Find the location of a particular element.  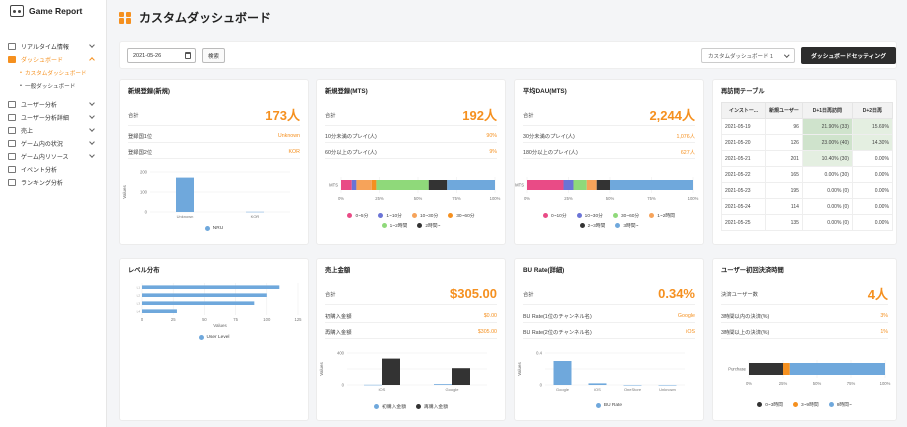

x-tick-label: 75 is located at coordinates (235, 319).